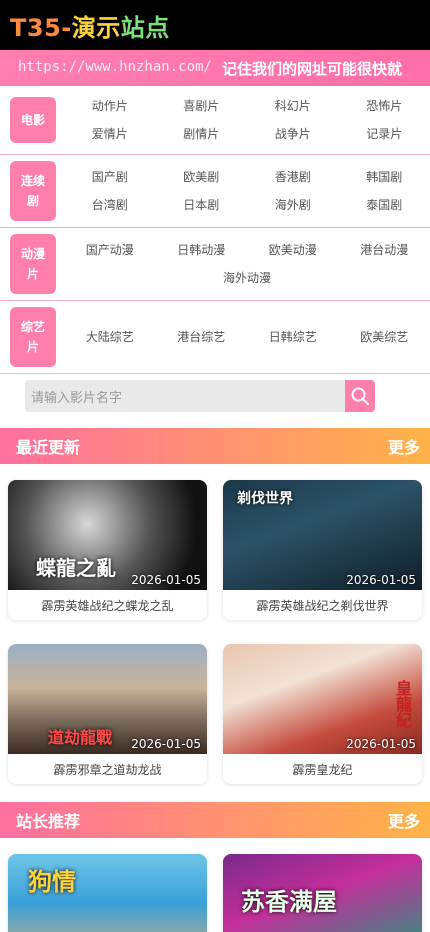 This screenshot has width=430, height=932. What do you see at coordinates (215, 446) in the screenshot?
I see `section-header-recent: 最近更新 更多` at bounding box center [215, 446].